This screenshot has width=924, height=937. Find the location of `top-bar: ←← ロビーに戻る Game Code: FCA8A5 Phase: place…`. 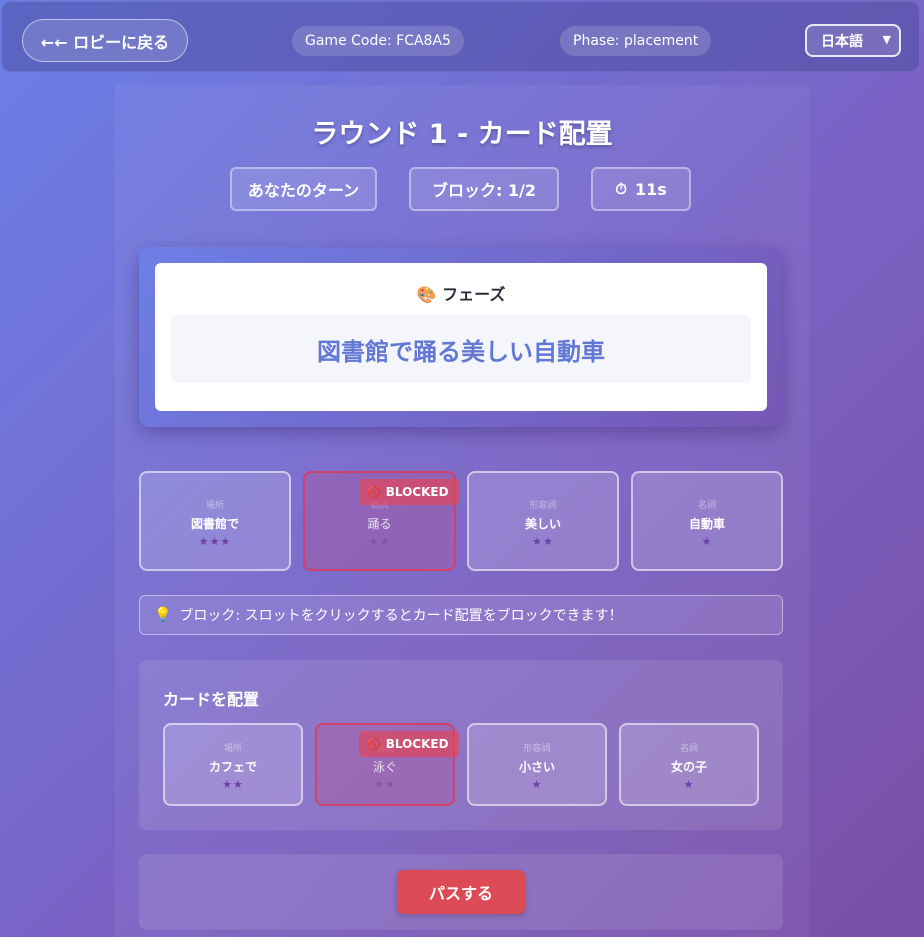

top-bar: ←← ロビーに戻る Game Code: FCA8A5 Phase: place… is located at coordinates (460, 36).